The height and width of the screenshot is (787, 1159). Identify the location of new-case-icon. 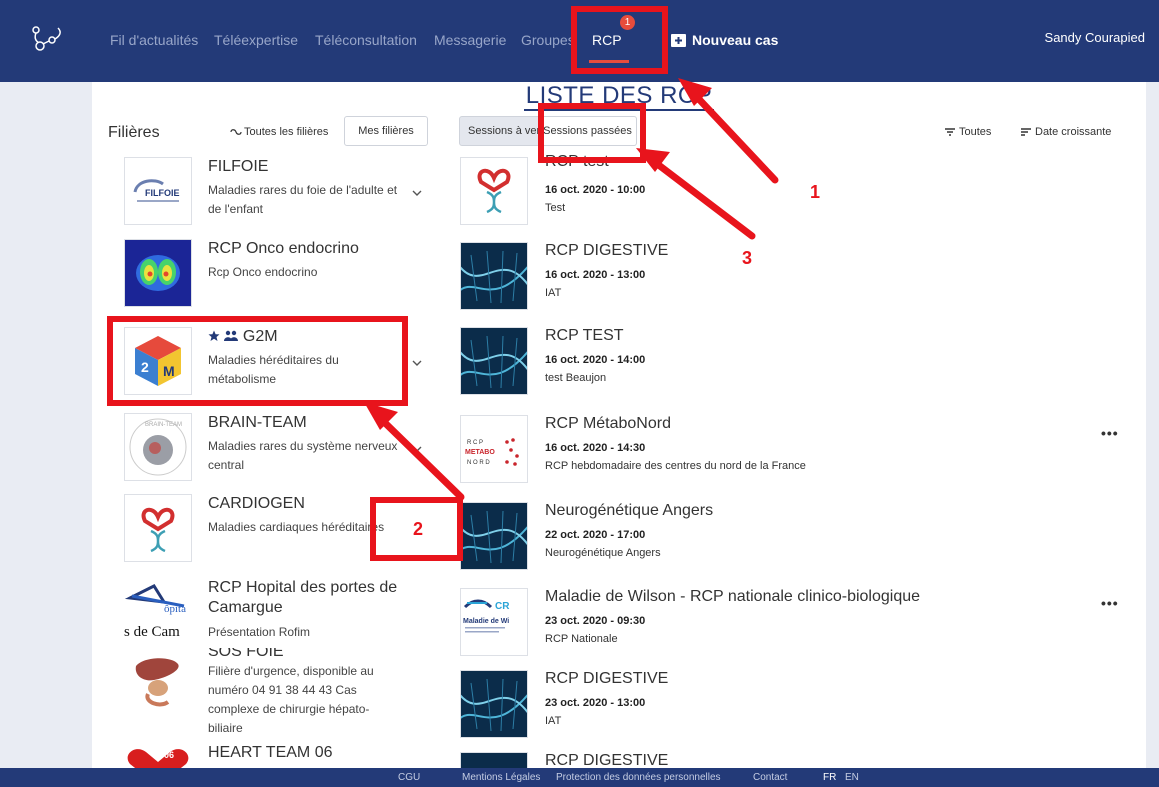
(678, 40).